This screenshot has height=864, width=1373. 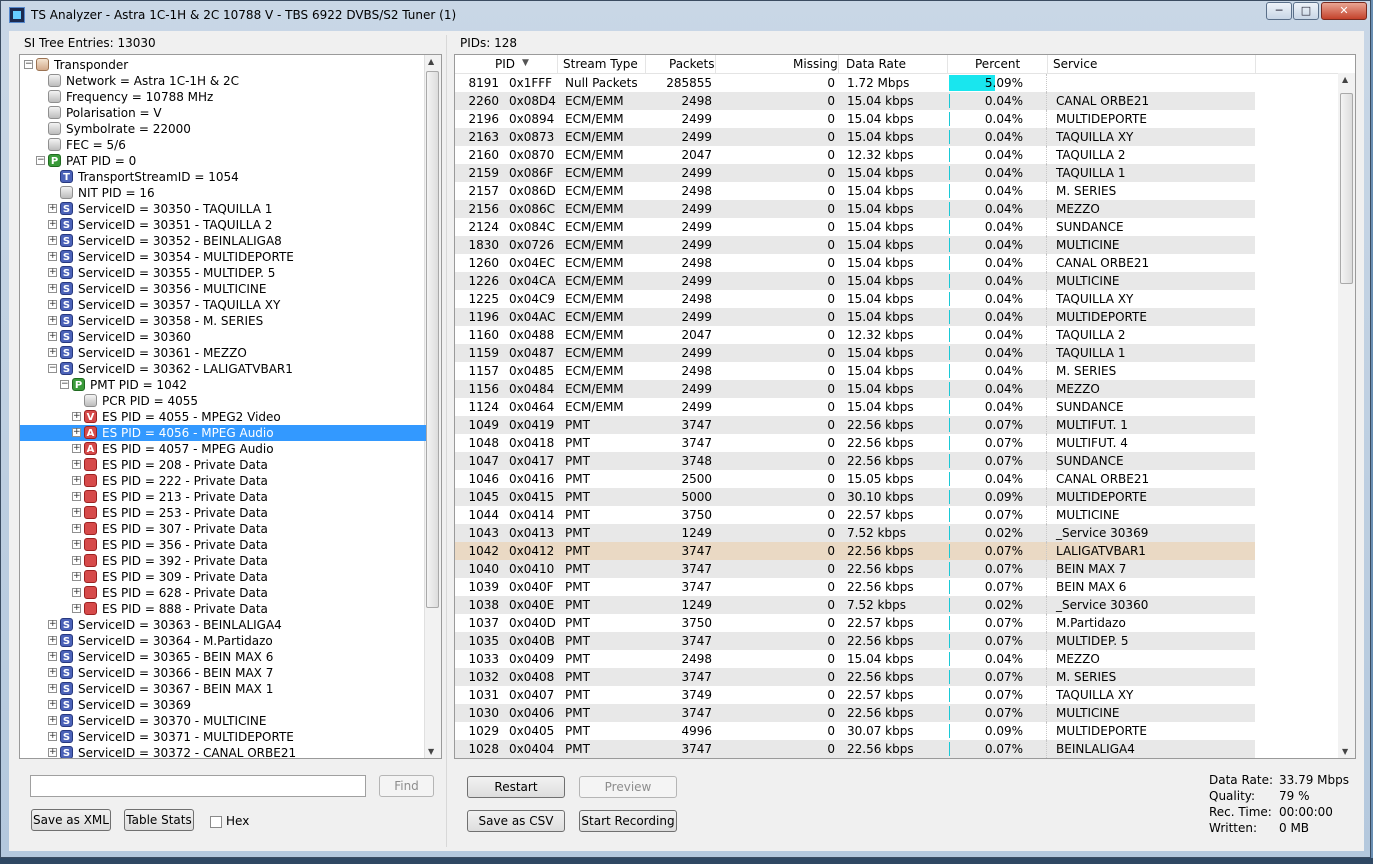 I want to click on tree-node: + A ES PID = 4057 - MPEG Audio, so click(x=223, y=449).